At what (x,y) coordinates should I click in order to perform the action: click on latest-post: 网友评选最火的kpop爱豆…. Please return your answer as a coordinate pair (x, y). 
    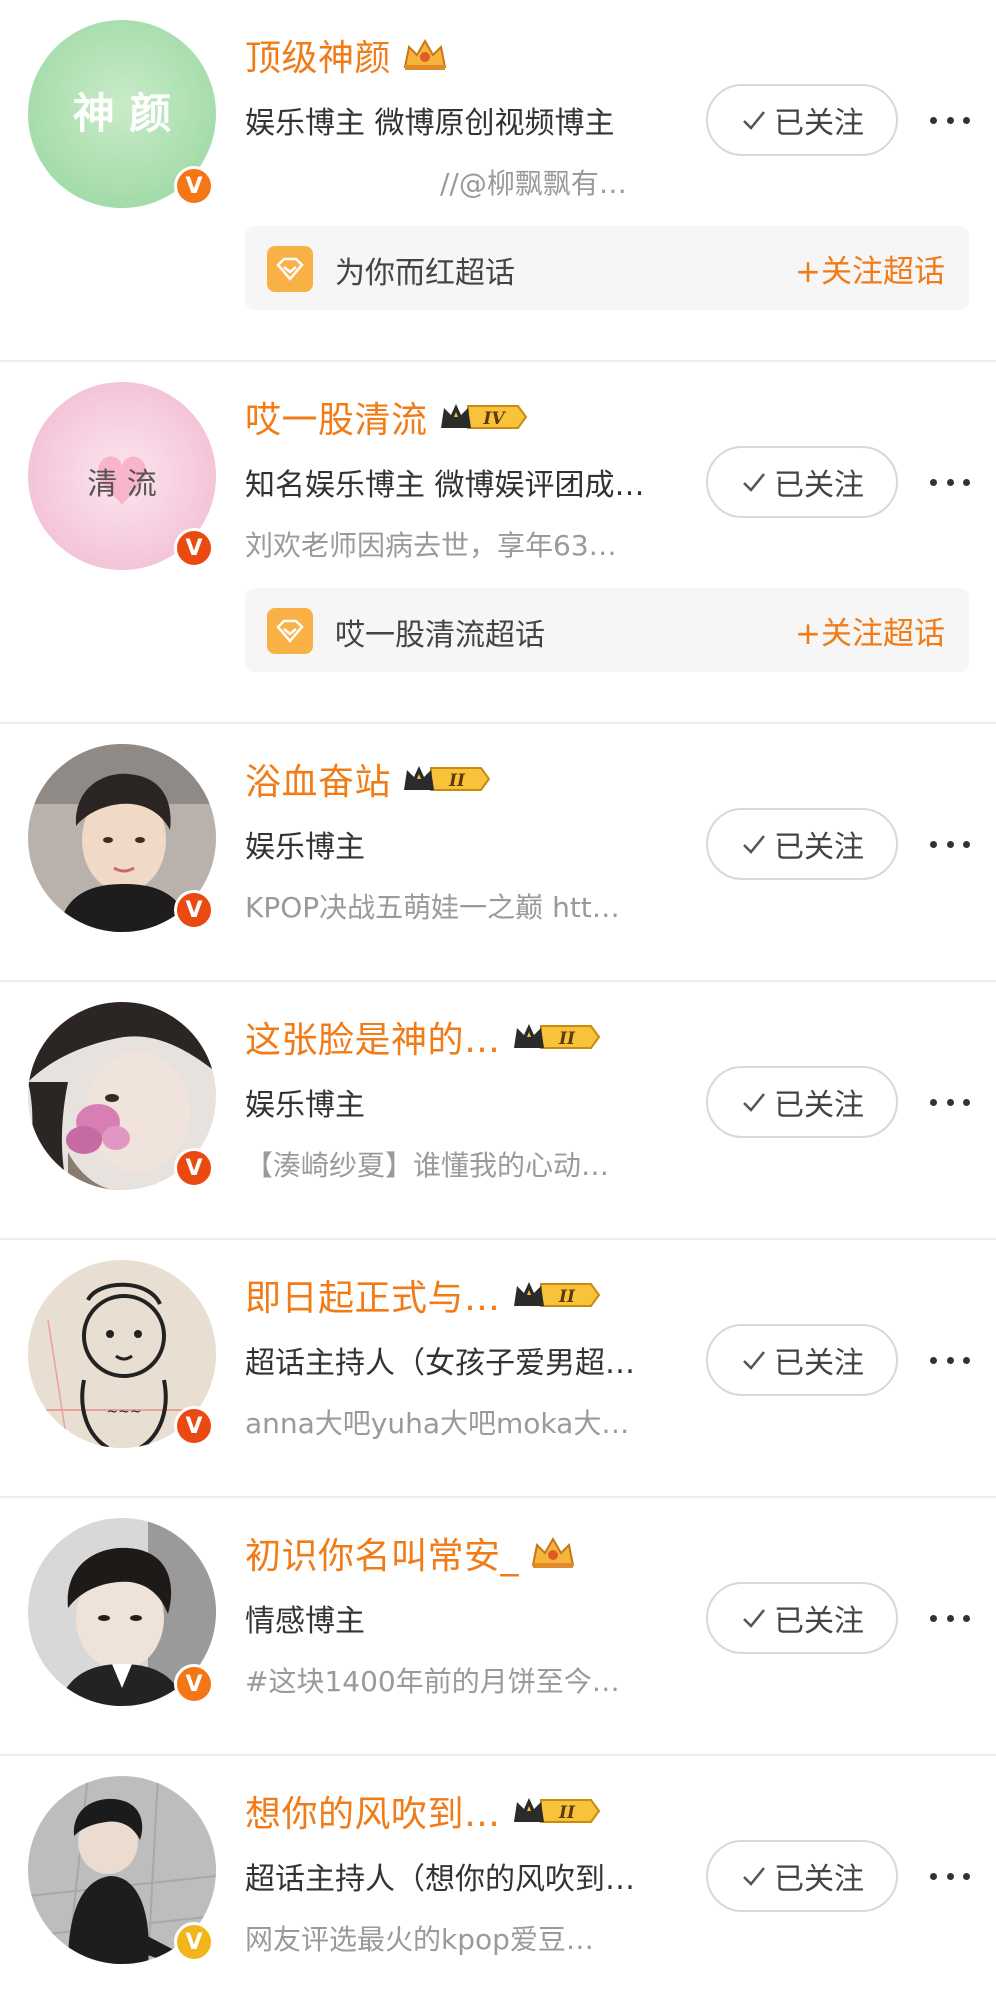
    Looking at the image, I should click on (419, 1938).